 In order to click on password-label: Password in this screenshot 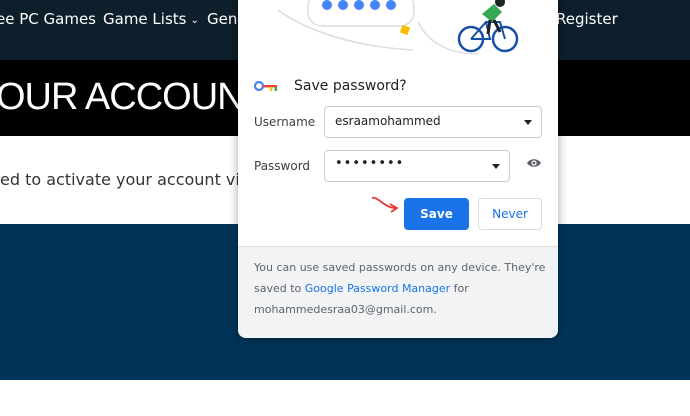, I will do `click(282, 166)`.